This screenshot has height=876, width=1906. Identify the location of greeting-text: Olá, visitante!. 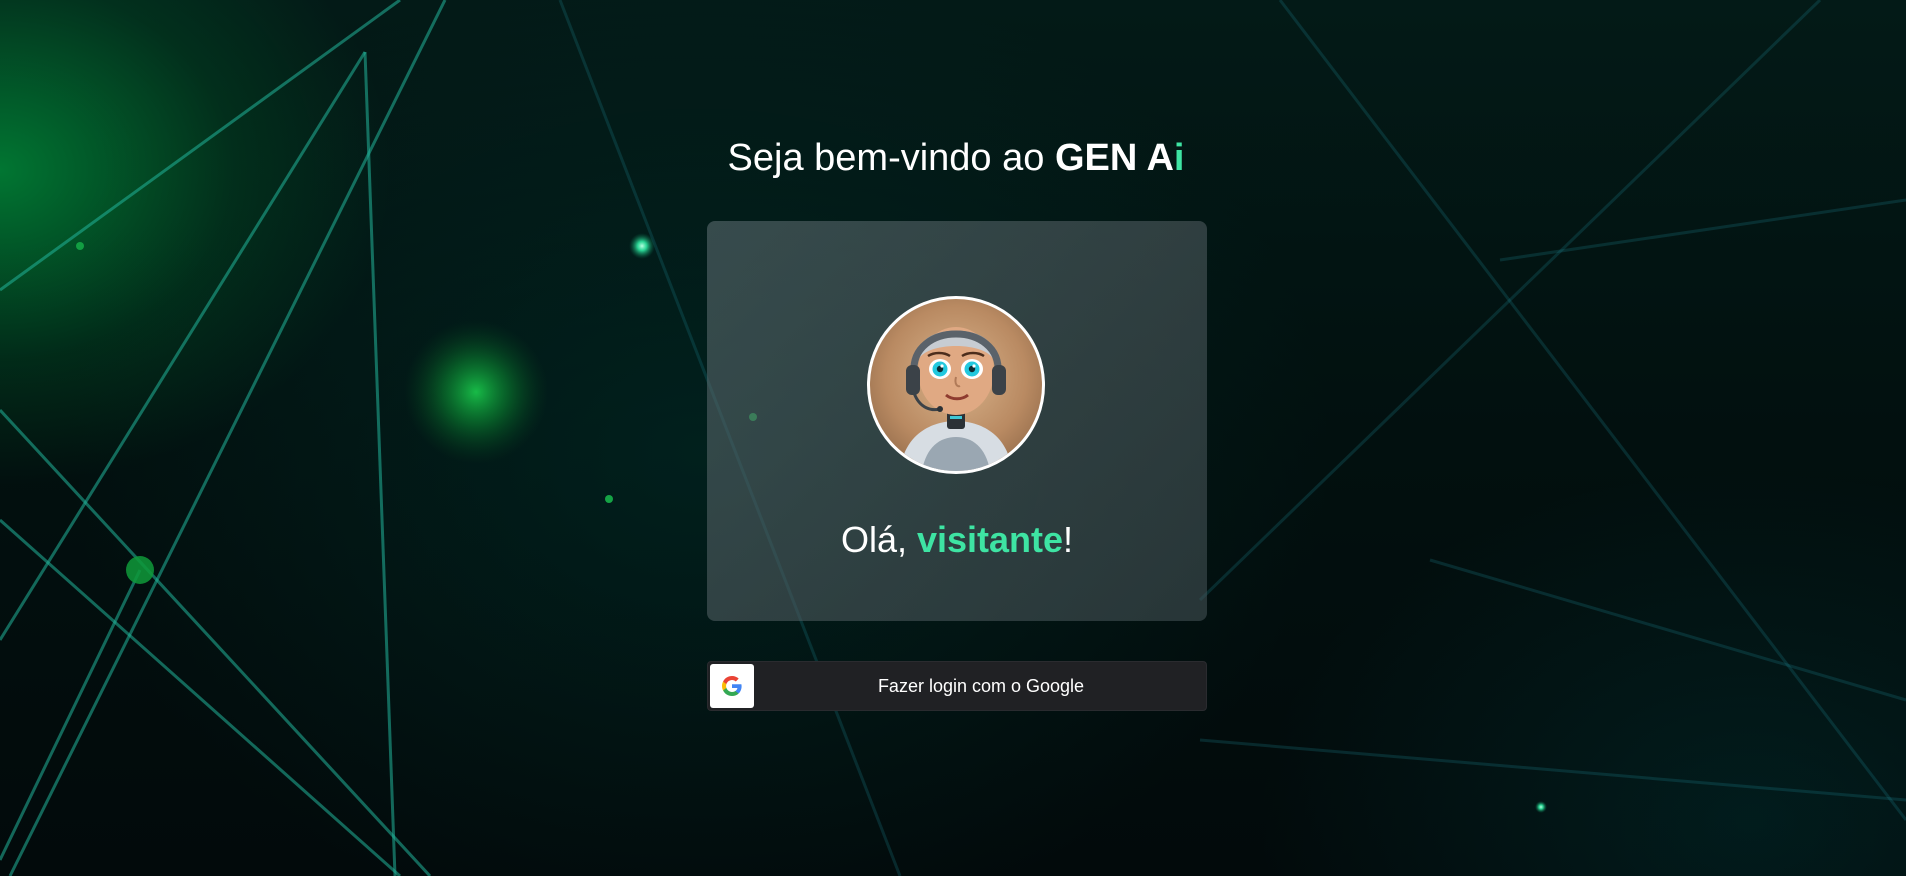
(957, 540).